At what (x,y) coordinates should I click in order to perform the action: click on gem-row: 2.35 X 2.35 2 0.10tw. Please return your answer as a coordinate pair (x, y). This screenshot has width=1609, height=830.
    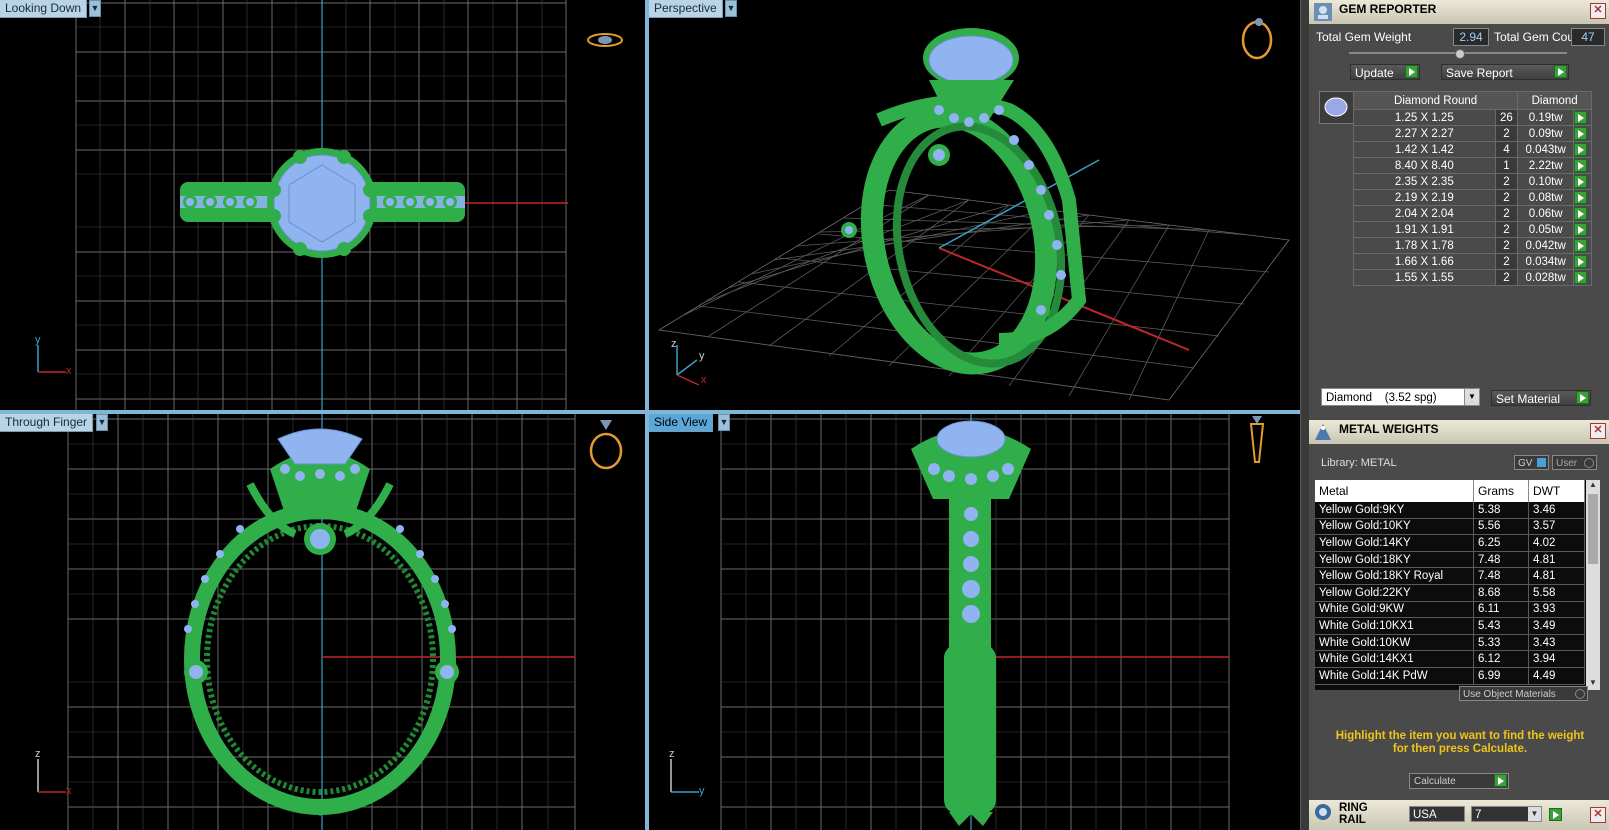
    Looking at the image, I should click on (1472, 181).